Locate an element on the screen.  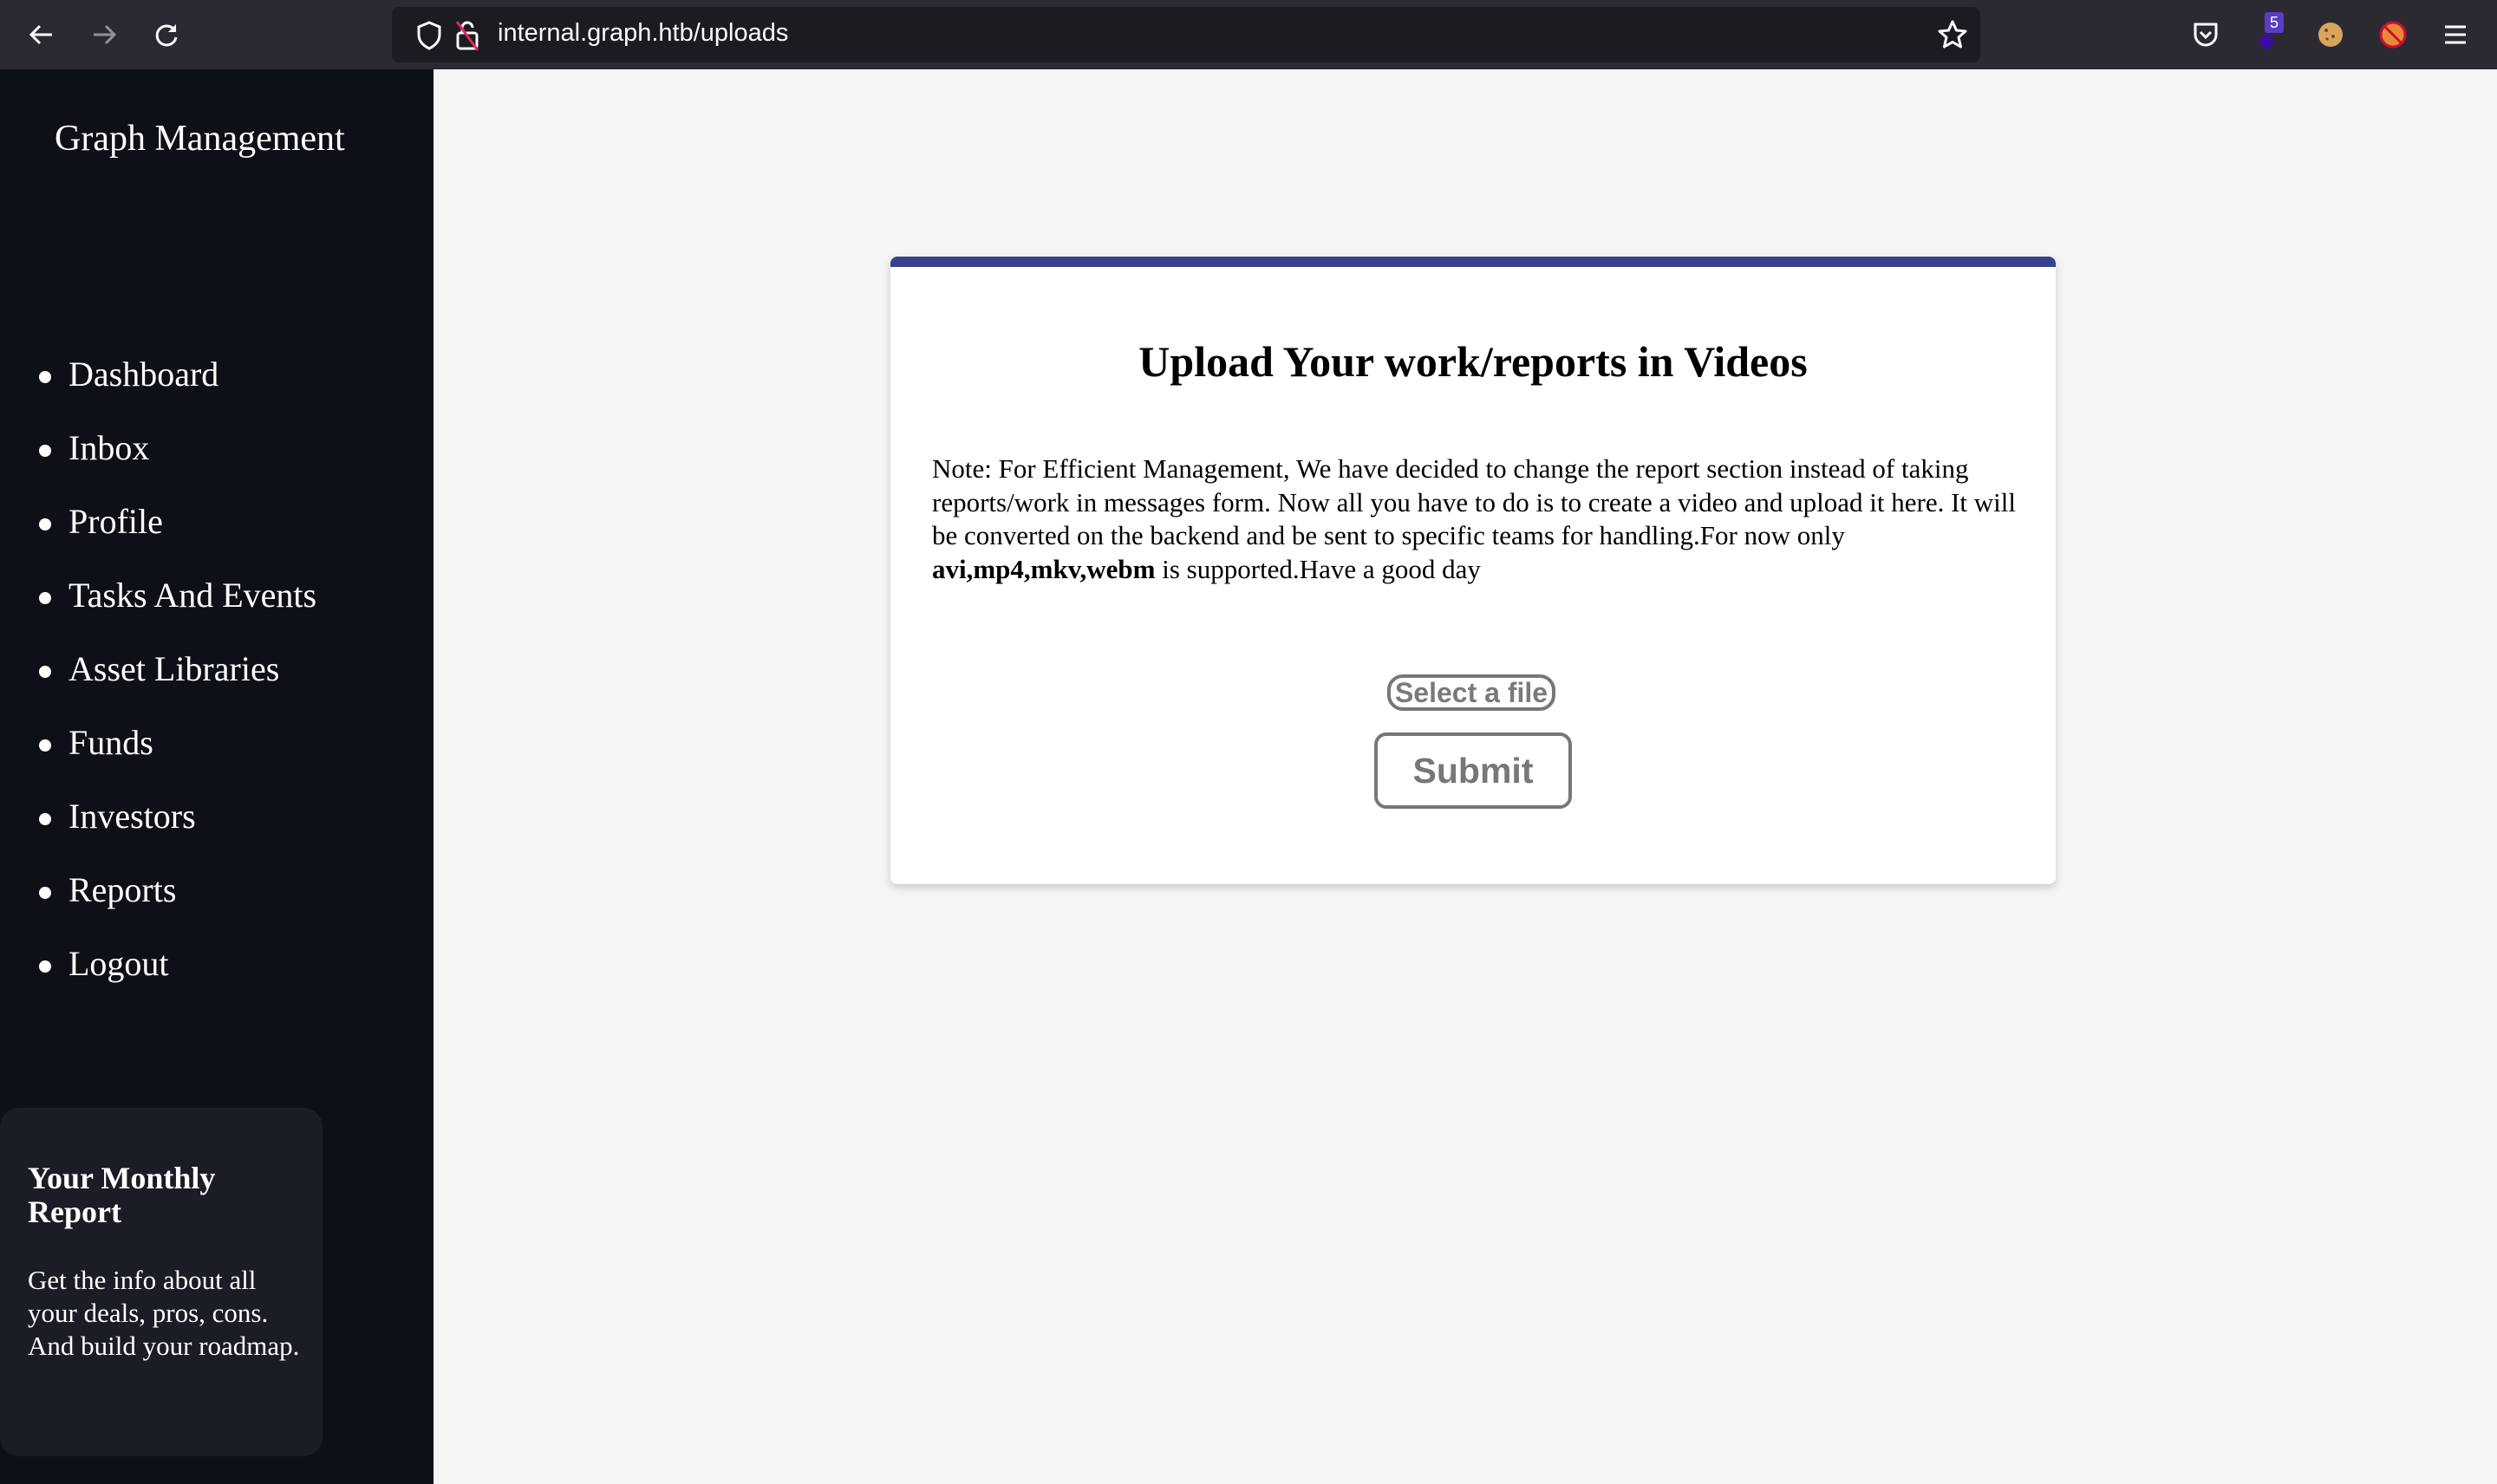
card-accent-bar is located at coordinates (1473, 262).